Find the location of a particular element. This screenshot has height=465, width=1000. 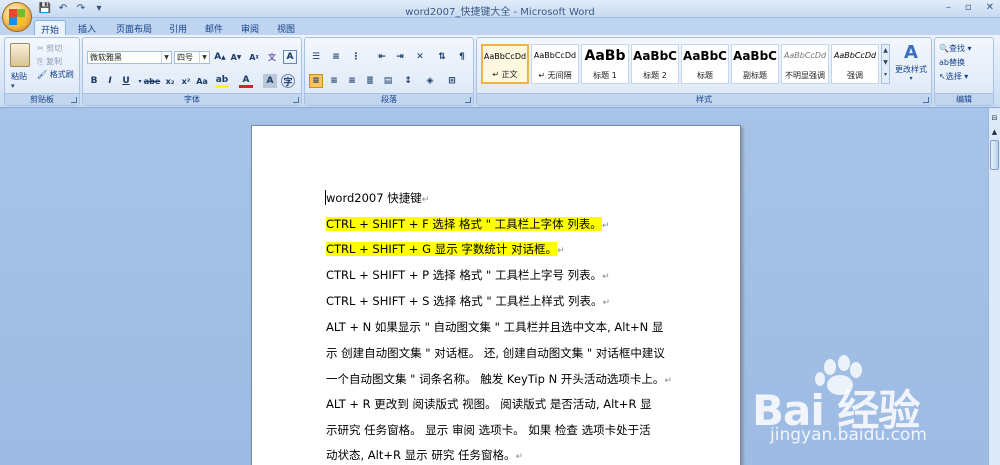

line-spacing-icon: ↕ is located at coordinates (408, 81).